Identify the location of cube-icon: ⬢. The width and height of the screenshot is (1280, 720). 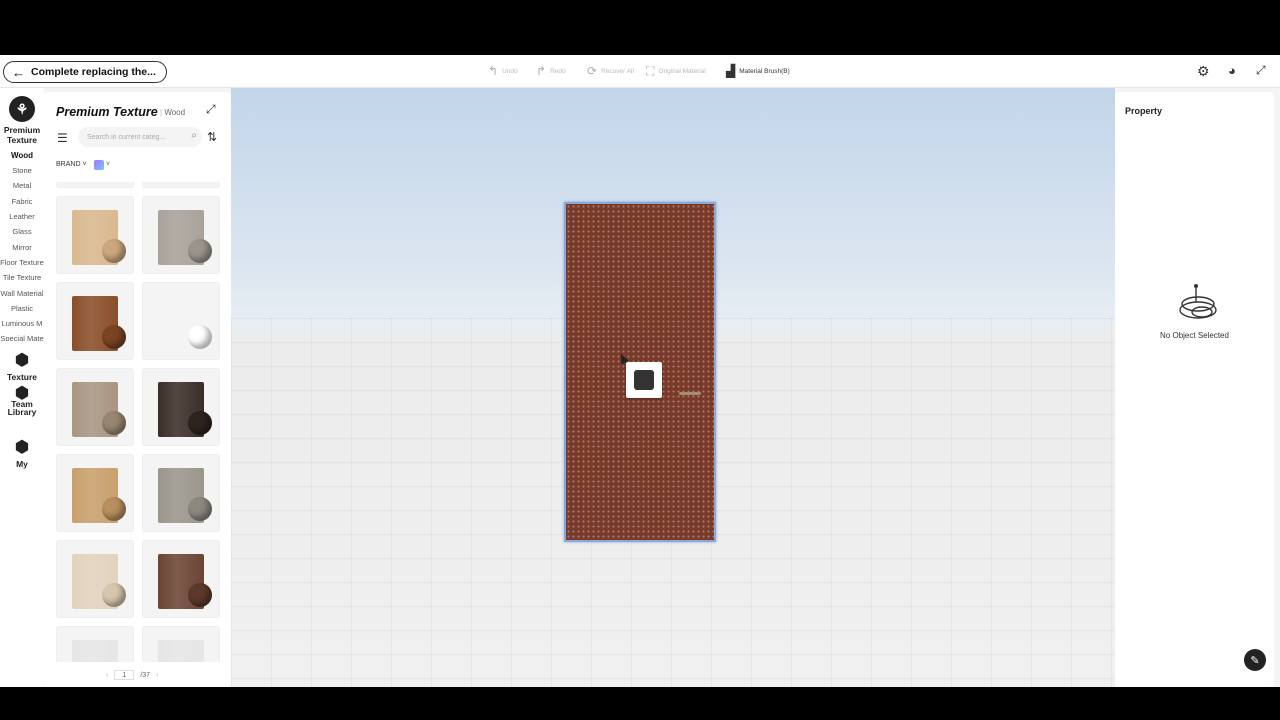
(22, 360).